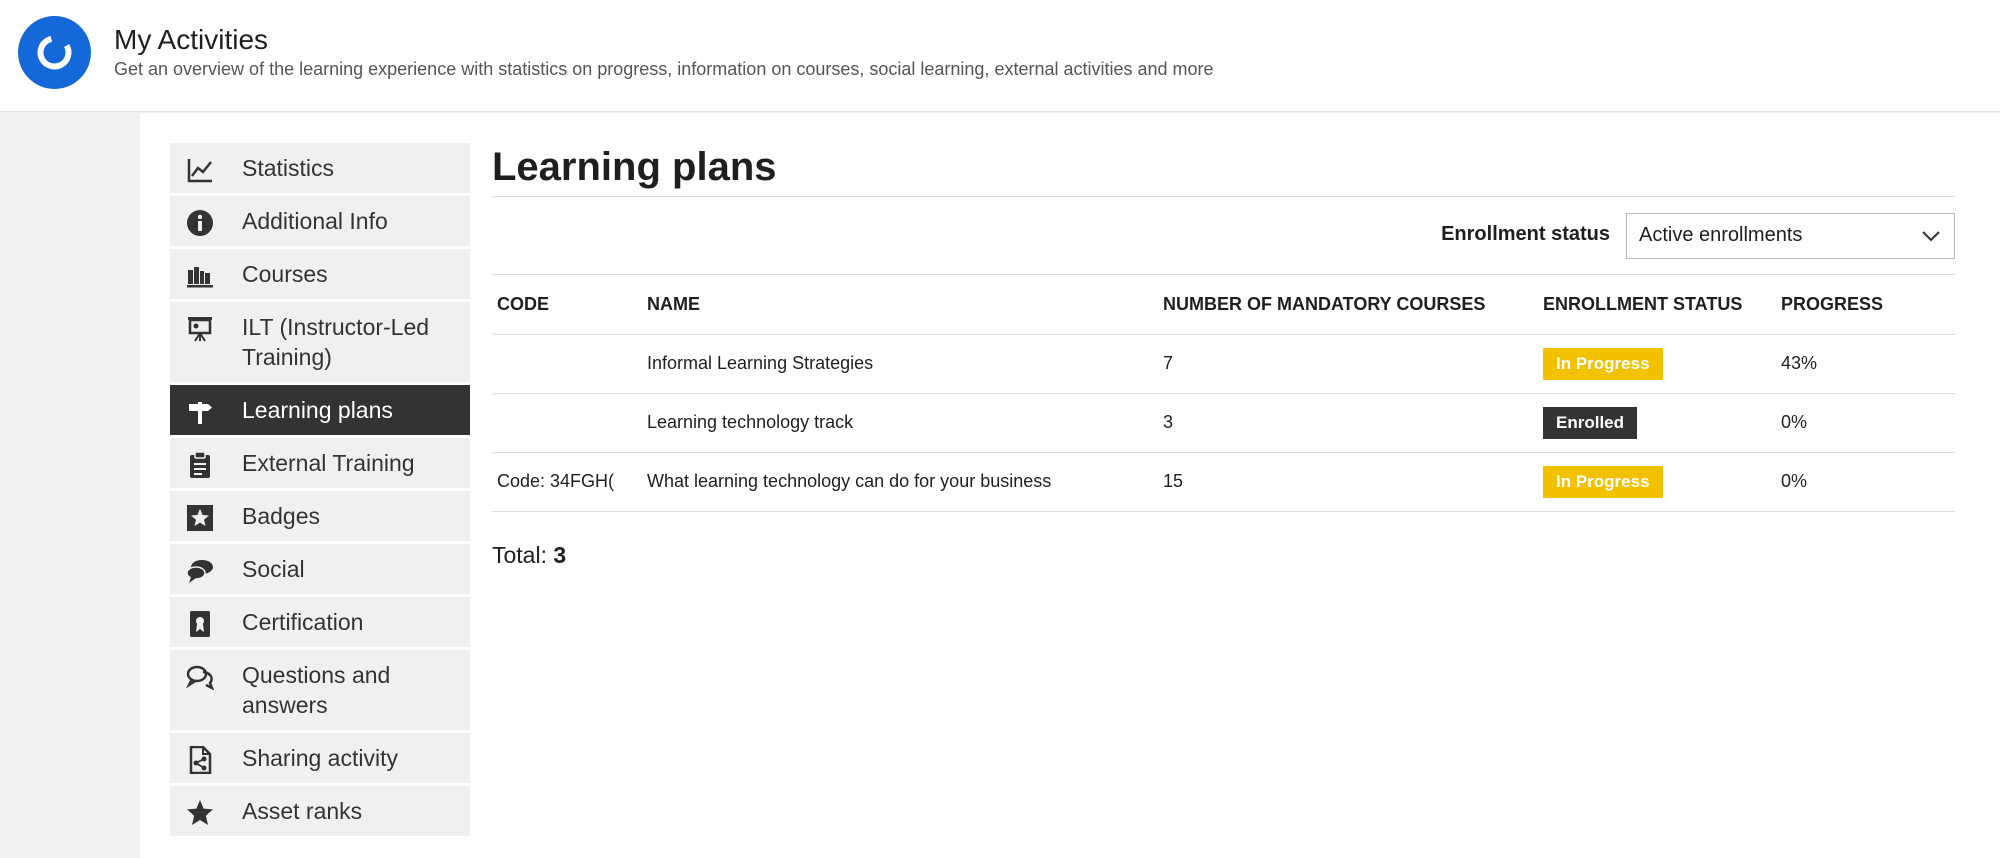 The width and height of the screenshot is (2000, 858). I want to click on cell-mandatory-courses: 3, so click(1348, 423).